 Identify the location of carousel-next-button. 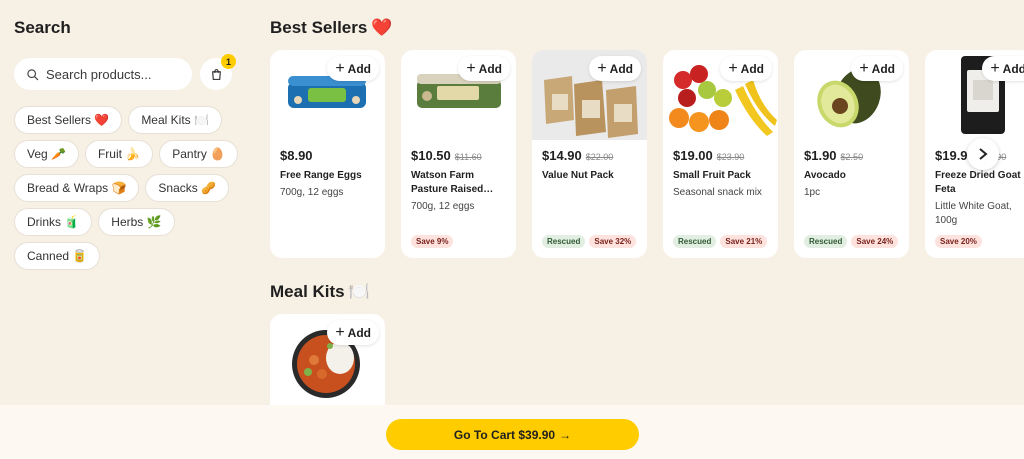
(983, 154).